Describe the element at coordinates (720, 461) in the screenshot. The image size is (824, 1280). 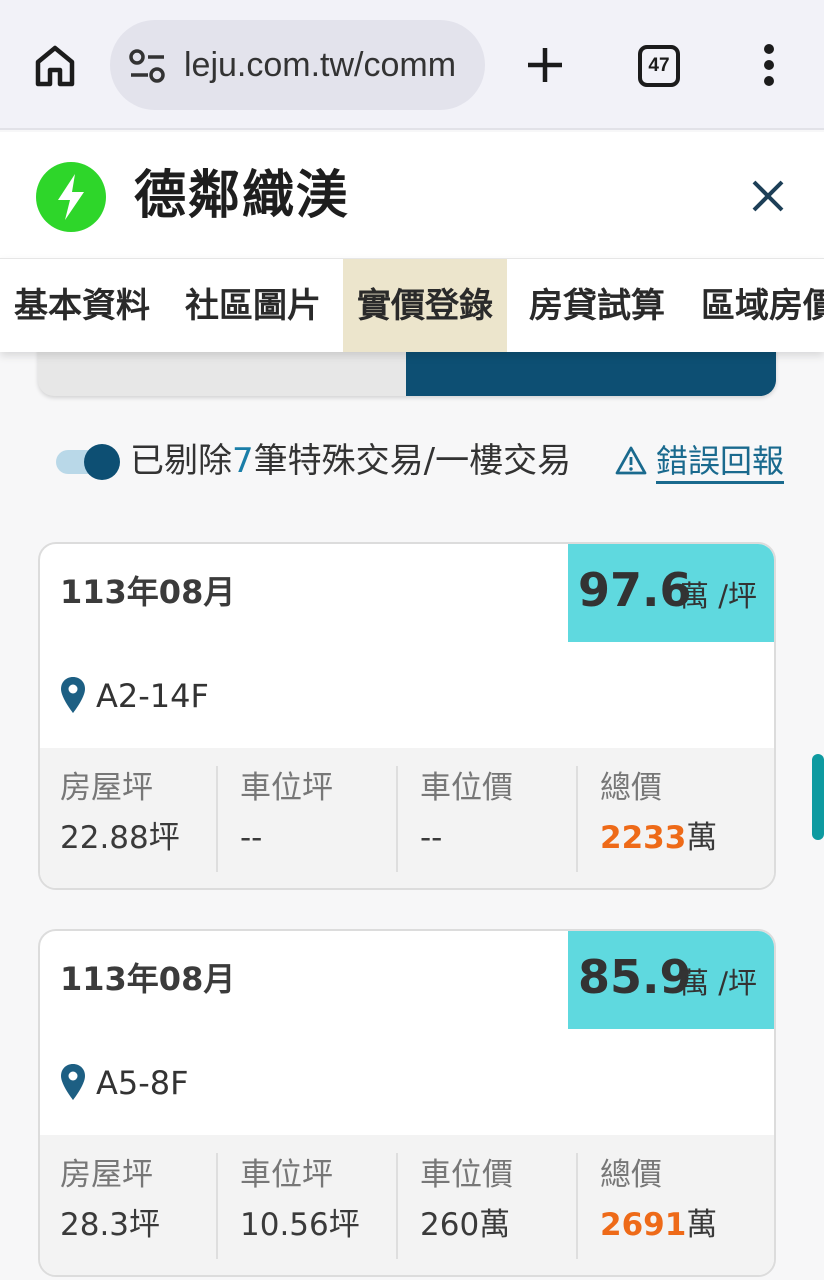
I see `error-report-link: 錯誤回報` at that location.